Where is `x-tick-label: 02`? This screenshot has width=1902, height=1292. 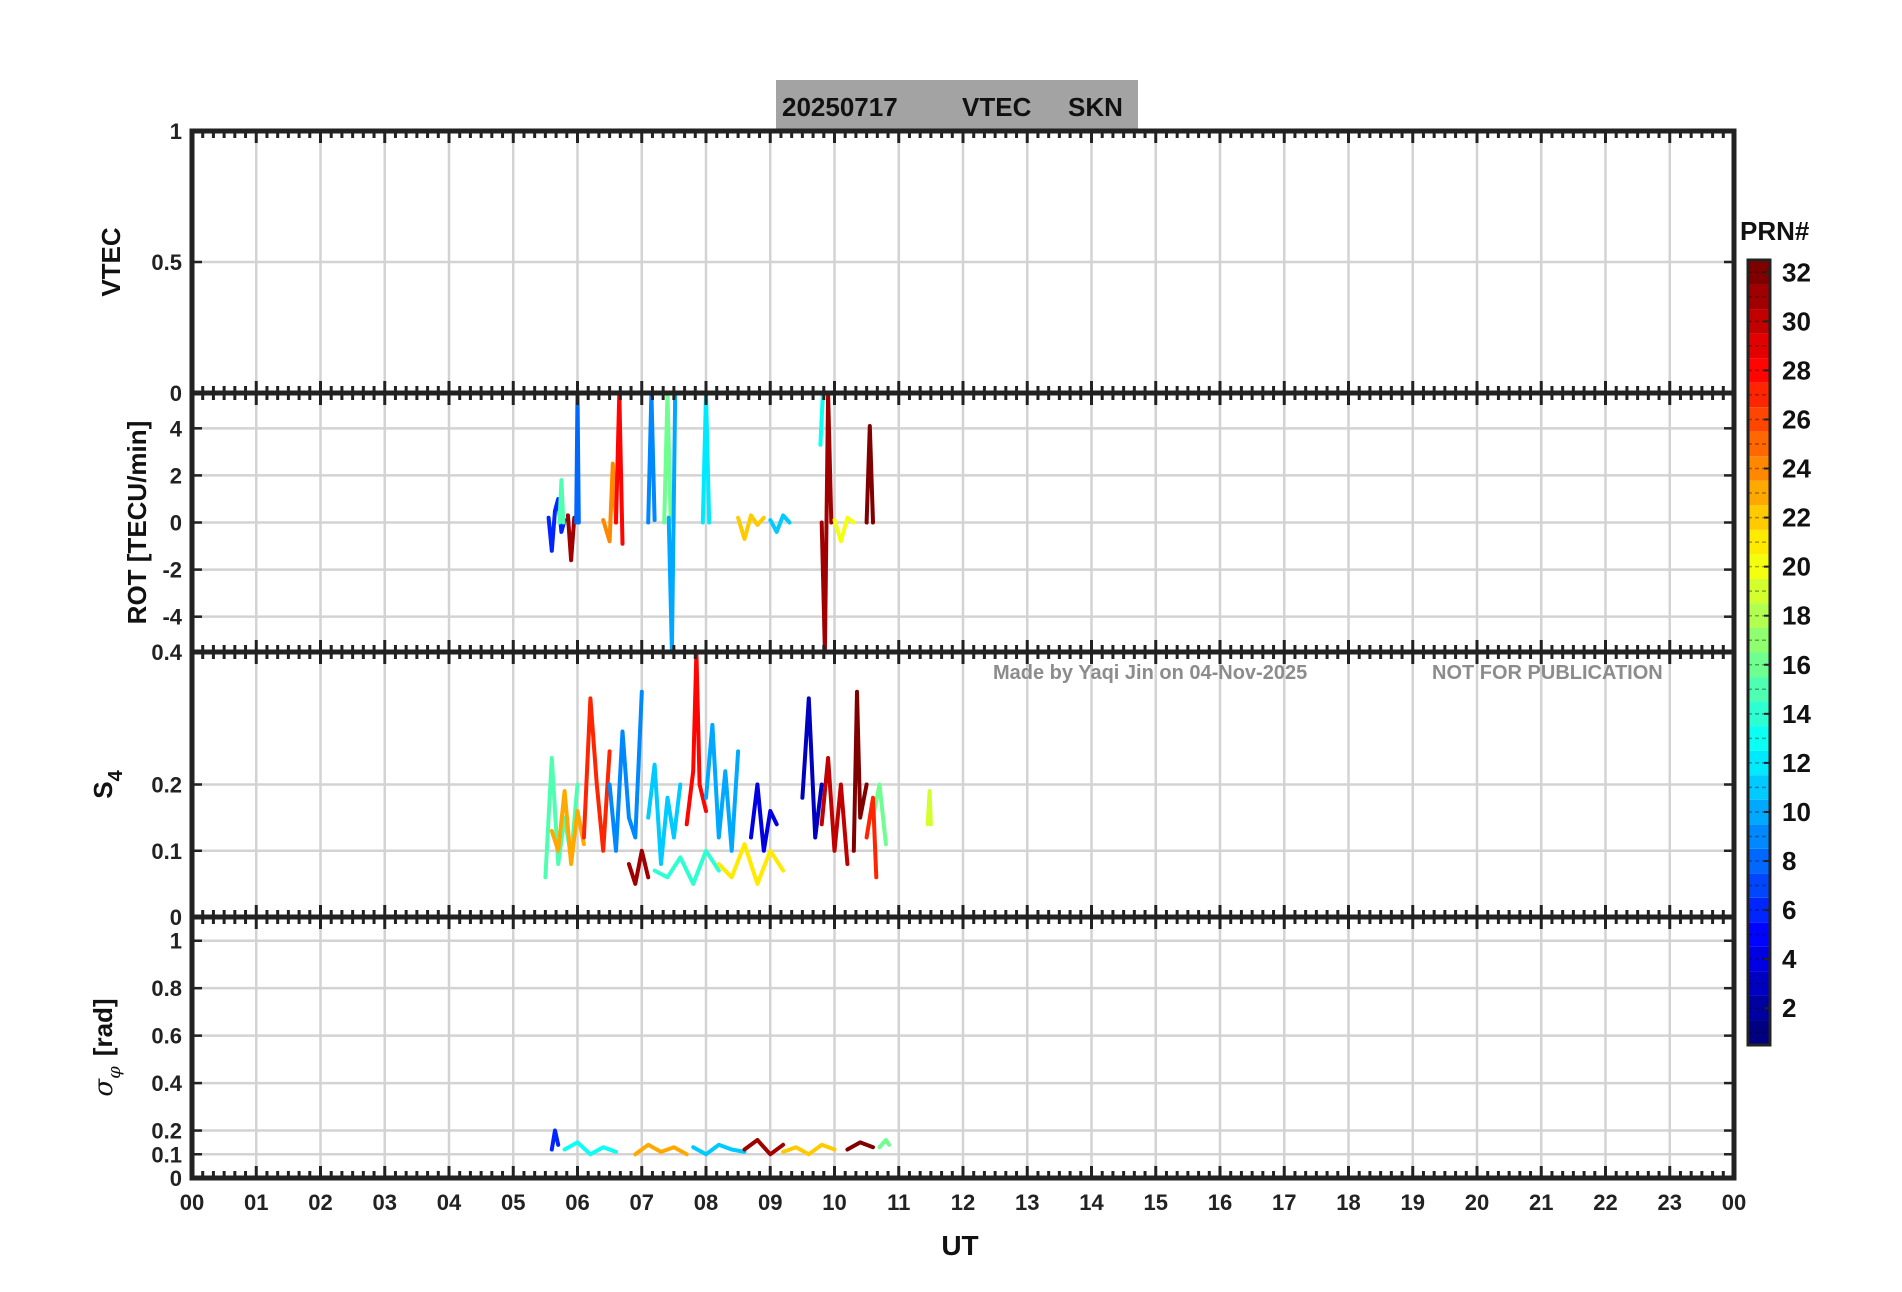
x-tick-label: 02 is located at coordinates (320, 1202).